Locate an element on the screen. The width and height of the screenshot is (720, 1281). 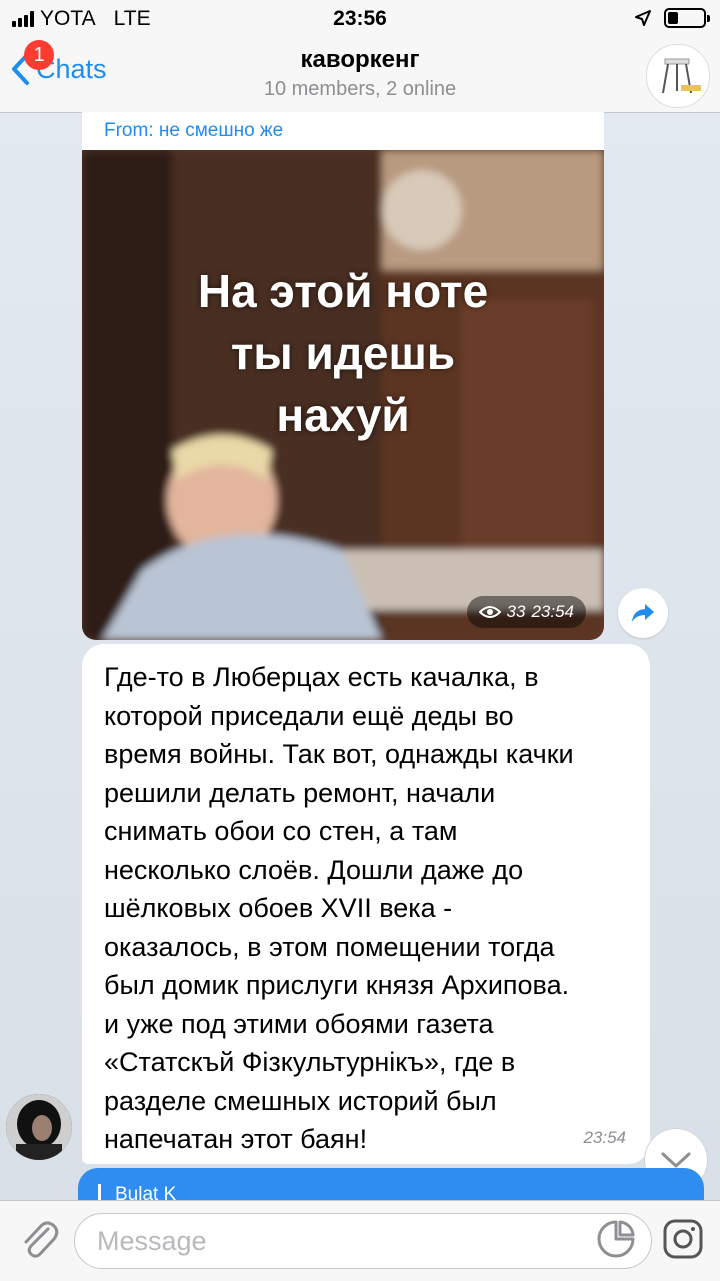
share-arrow-icon is located at coordinates (643, 613).